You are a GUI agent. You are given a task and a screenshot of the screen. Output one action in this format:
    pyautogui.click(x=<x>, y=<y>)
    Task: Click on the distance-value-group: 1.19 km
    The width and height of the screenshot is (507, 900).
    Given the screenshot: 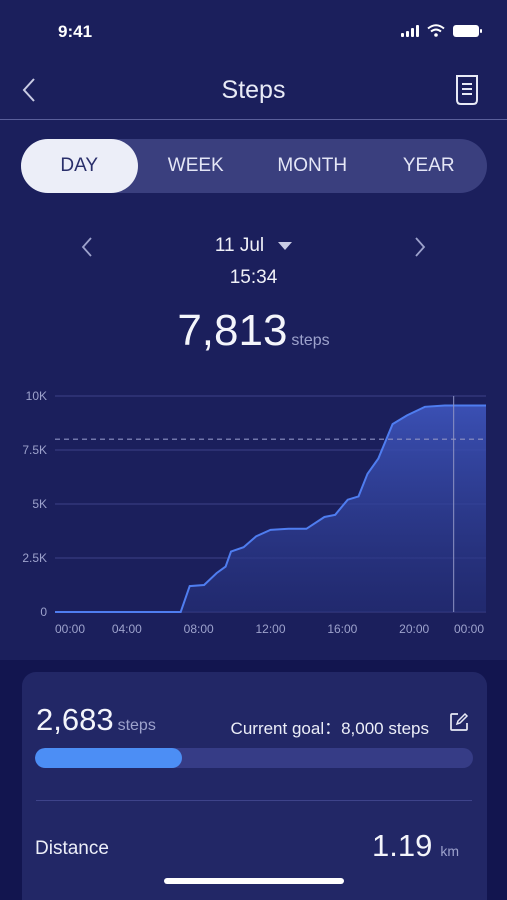 What is the action you would take?
    pyautogui.click(x=415, y=846)
    